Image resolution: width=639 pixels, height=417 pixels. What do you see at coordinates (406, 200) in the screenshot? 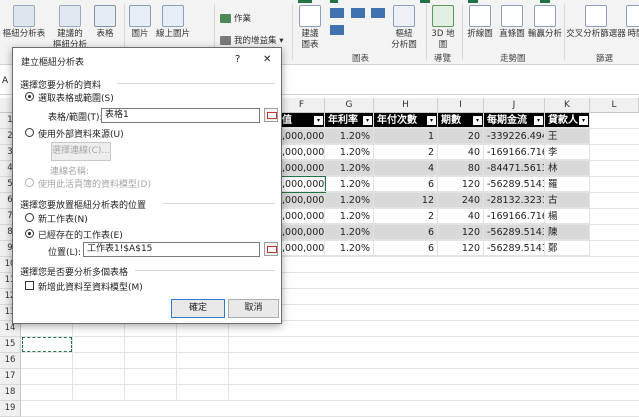
I see `table-cell: 12` at bounding box center [406, 200].